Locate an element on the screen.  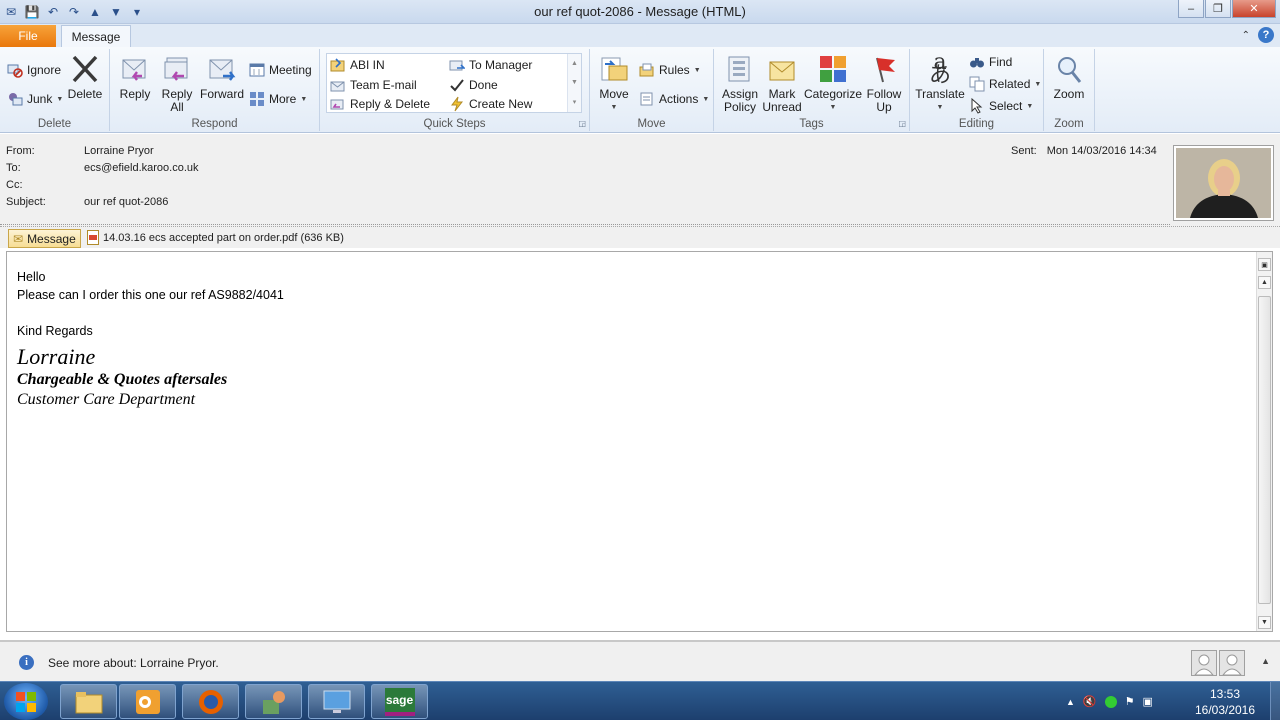
ribbon-tabs: File Message ⌃ ? is located at coordinates (640, 36).